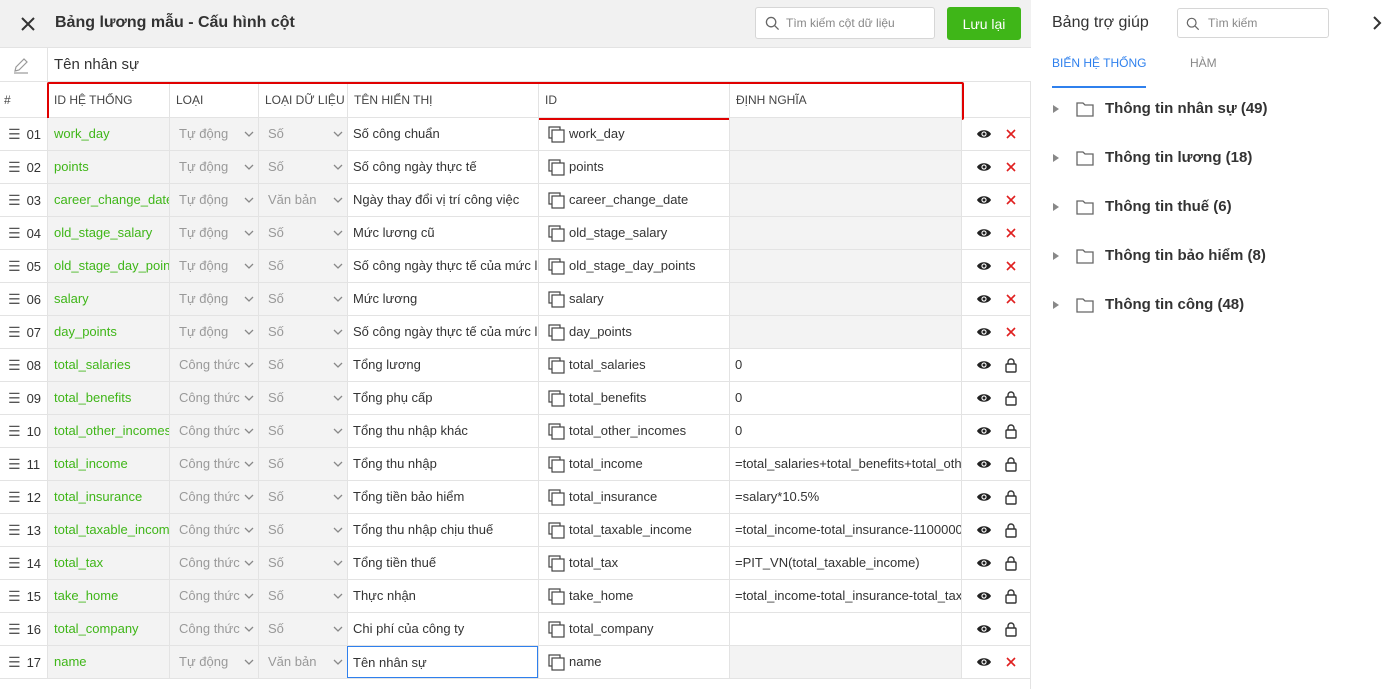 The height and width of the screenshot is (689, 1395). Describe the element at coordinates (1212, 208) in the screenshot. I see `tree-item: Thông tin thuế (6)` at that location.